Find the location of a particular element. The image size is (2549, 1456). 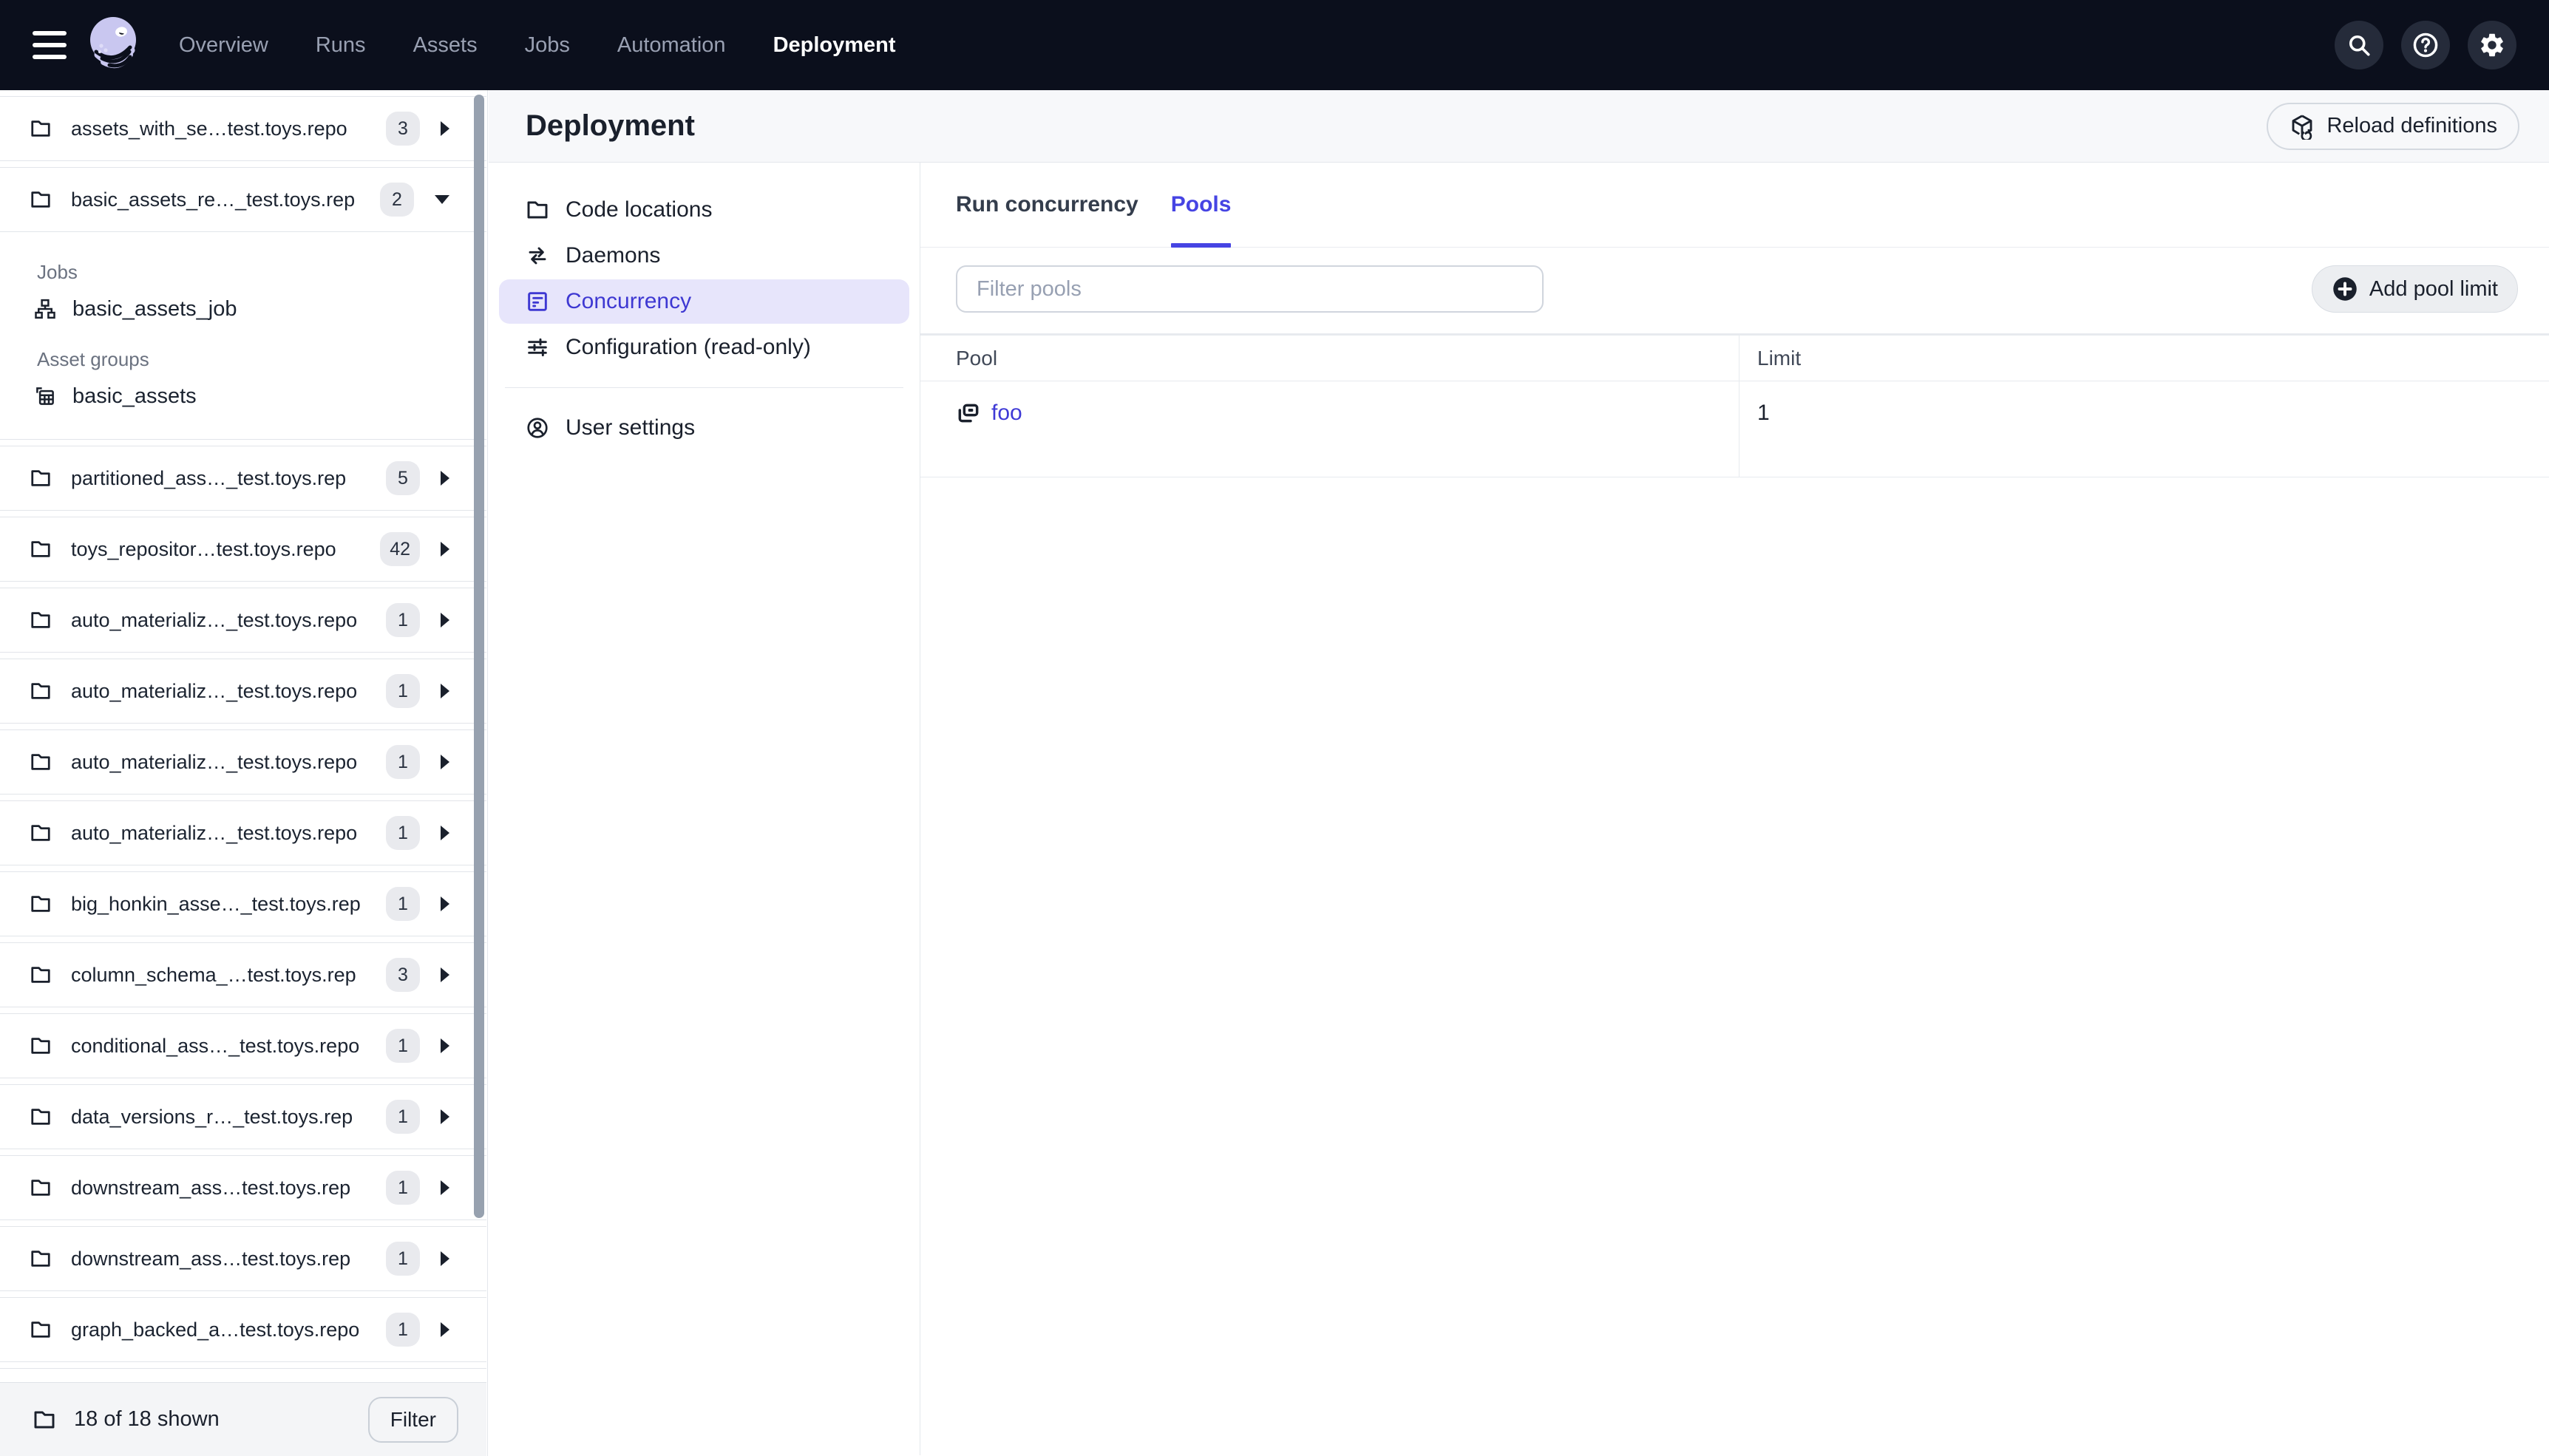

sidebar-filter-button: Filter is located at coordinates (412, 1419).